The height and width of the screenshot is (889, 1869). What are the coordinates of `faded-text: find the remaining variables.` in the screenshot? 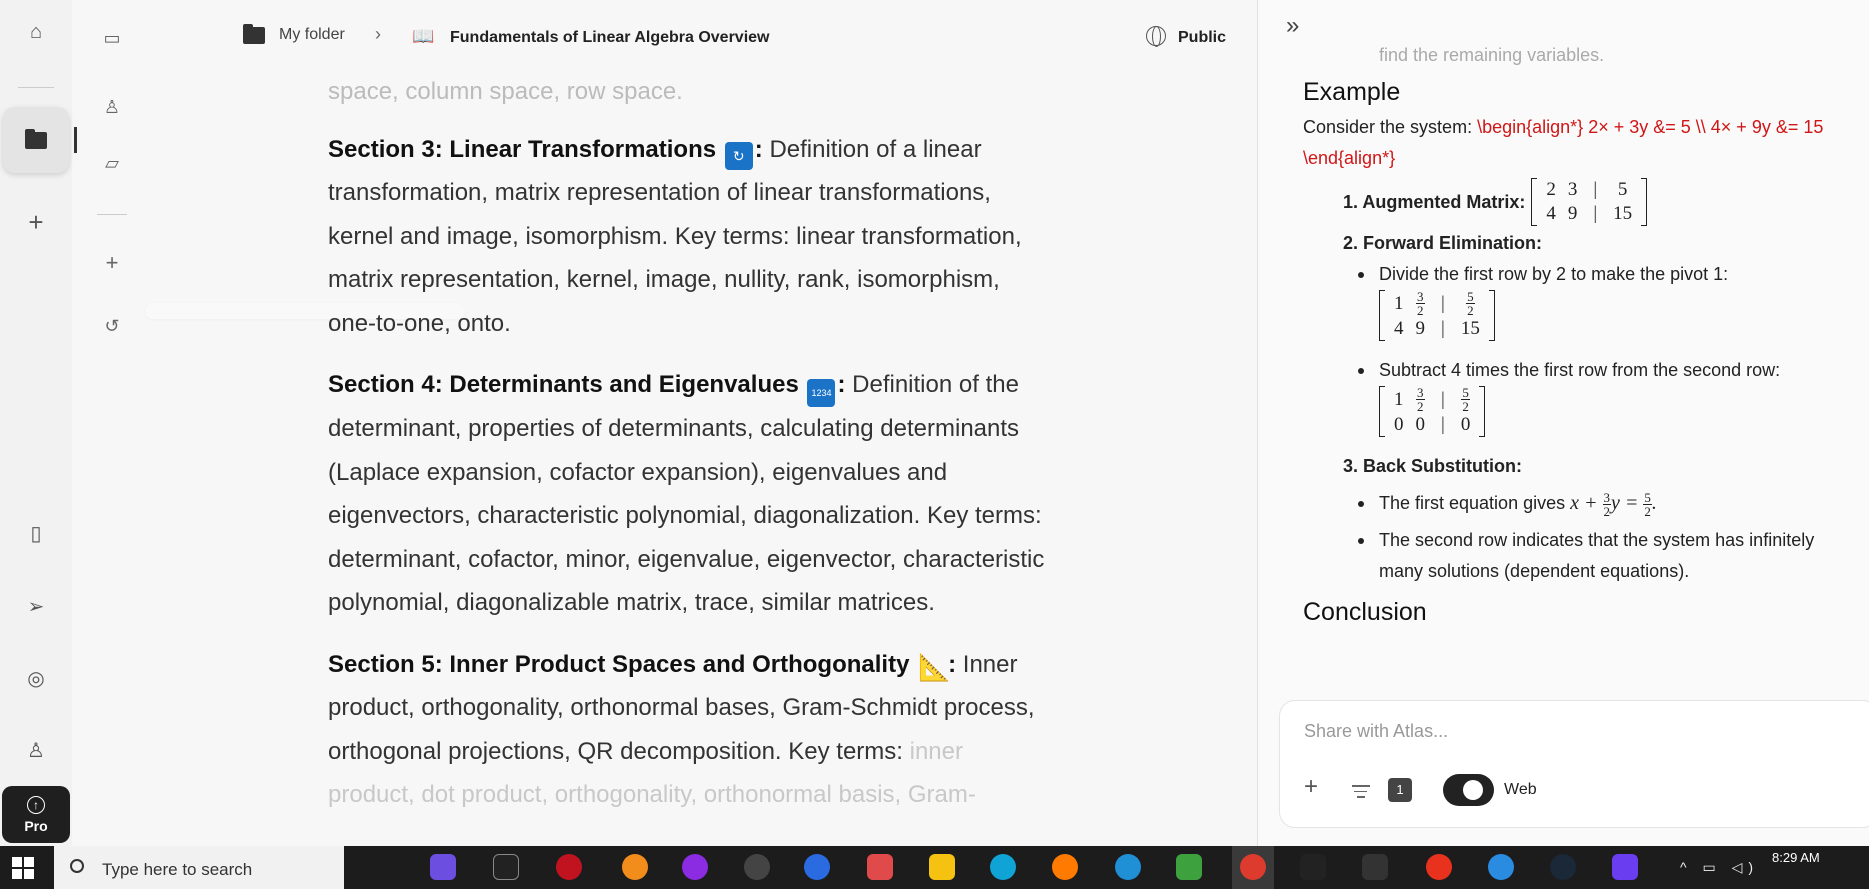 It's located at (1492, 55).